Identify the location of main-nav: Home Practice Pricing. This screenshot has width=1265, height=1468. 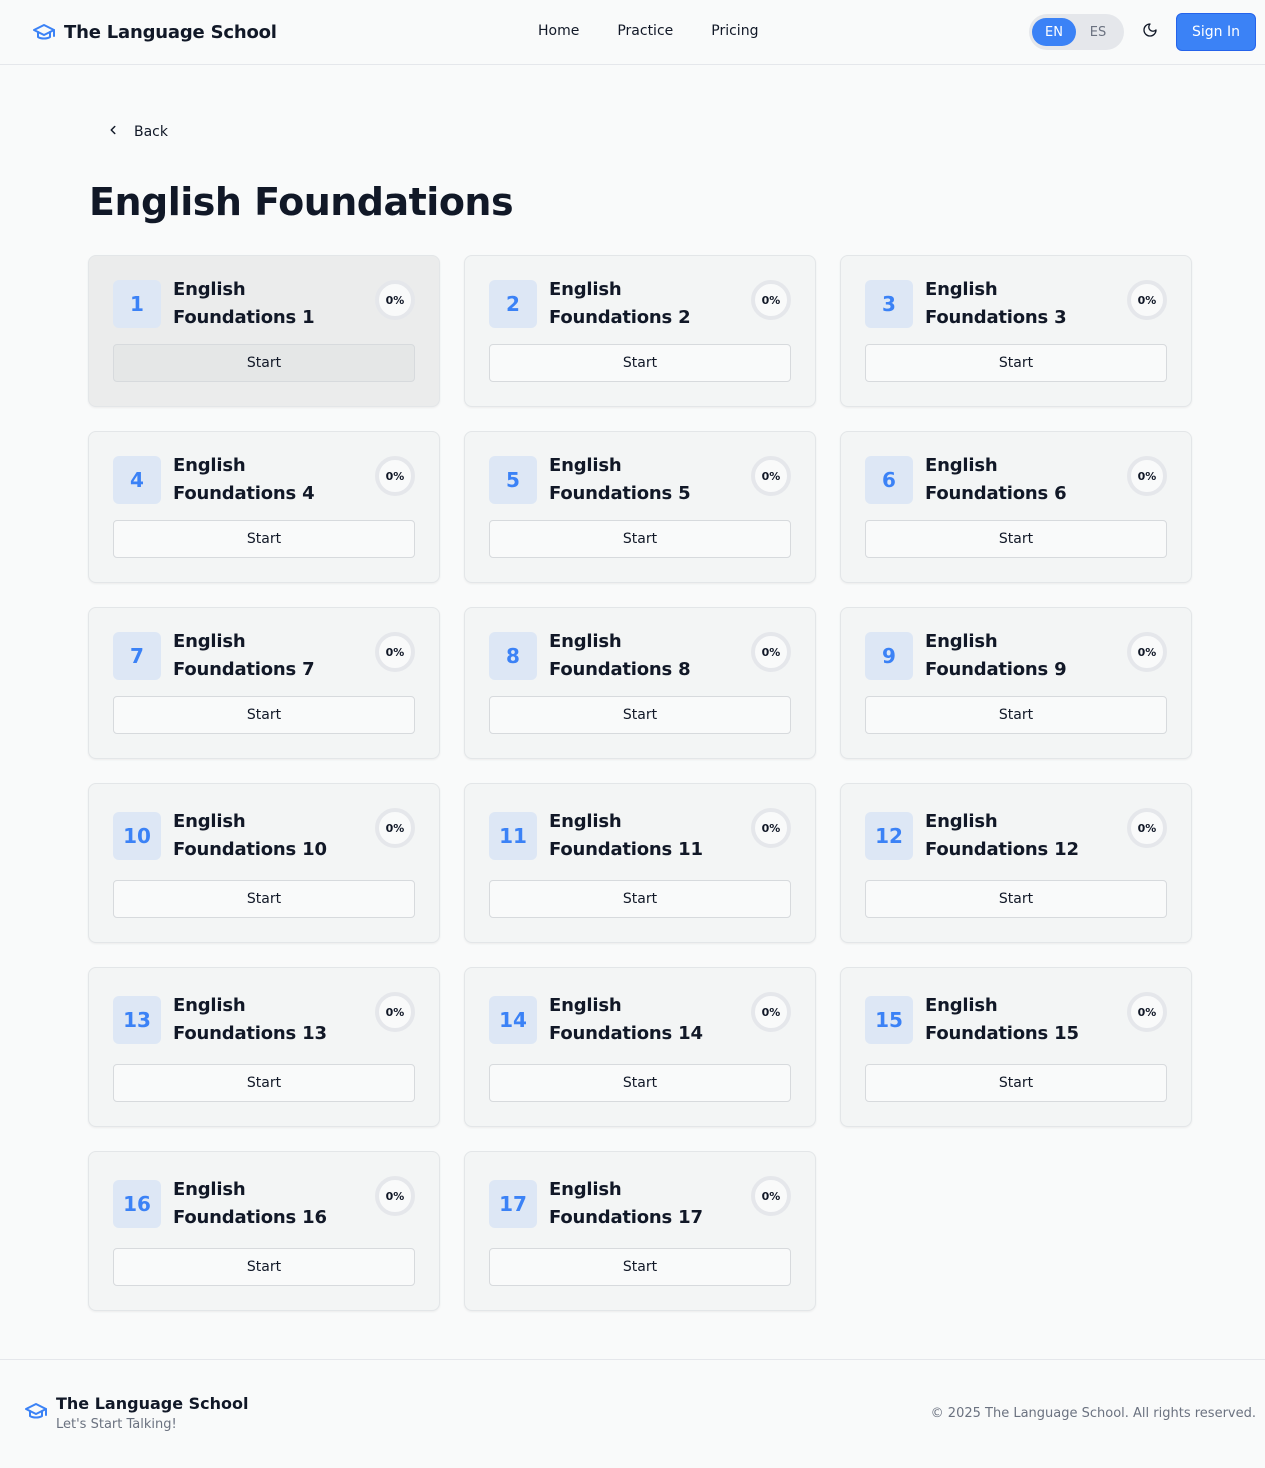
(648, 31).